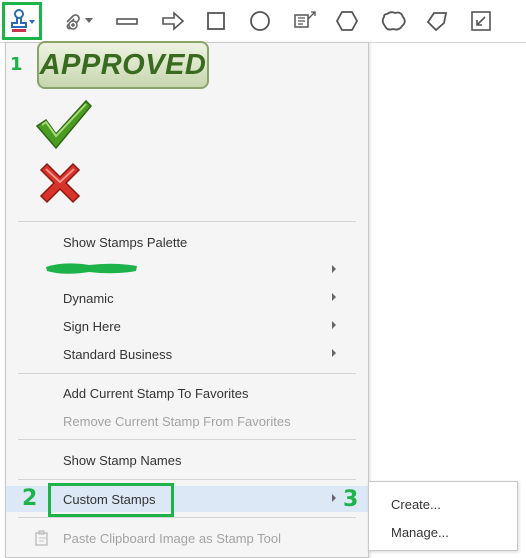 The height and width of the screenshot is (558, 526). What do you see at coordinates (92, 326) in the screenshot?
I see `menu-item-label: Sign Here` at bounding box center [92, 326].